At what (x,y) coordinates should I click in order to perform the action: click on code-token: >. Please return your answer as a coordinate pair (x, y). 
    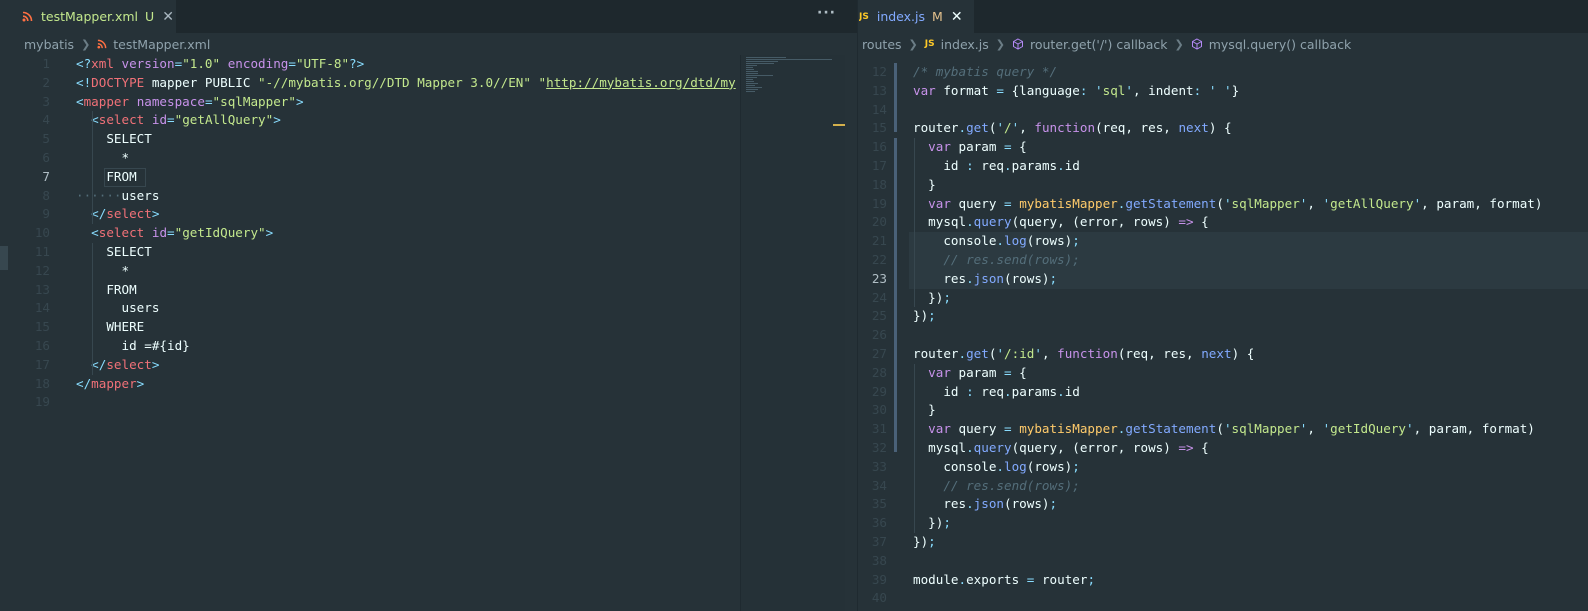
    Looking at the image, I should click on (155, 214).